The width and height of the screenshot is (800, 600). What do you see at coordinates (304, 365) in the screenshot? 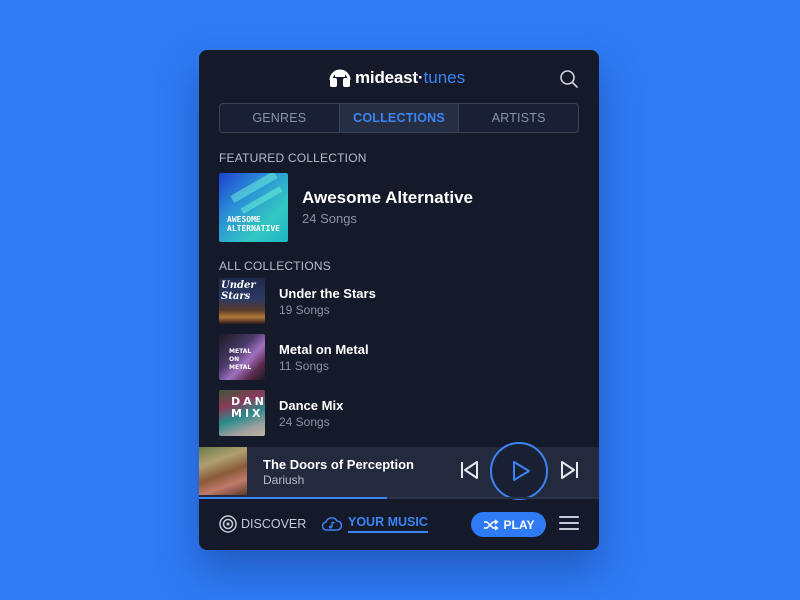
I see `collection-song-count: 11 Songs` at bounding box center [304, 365].